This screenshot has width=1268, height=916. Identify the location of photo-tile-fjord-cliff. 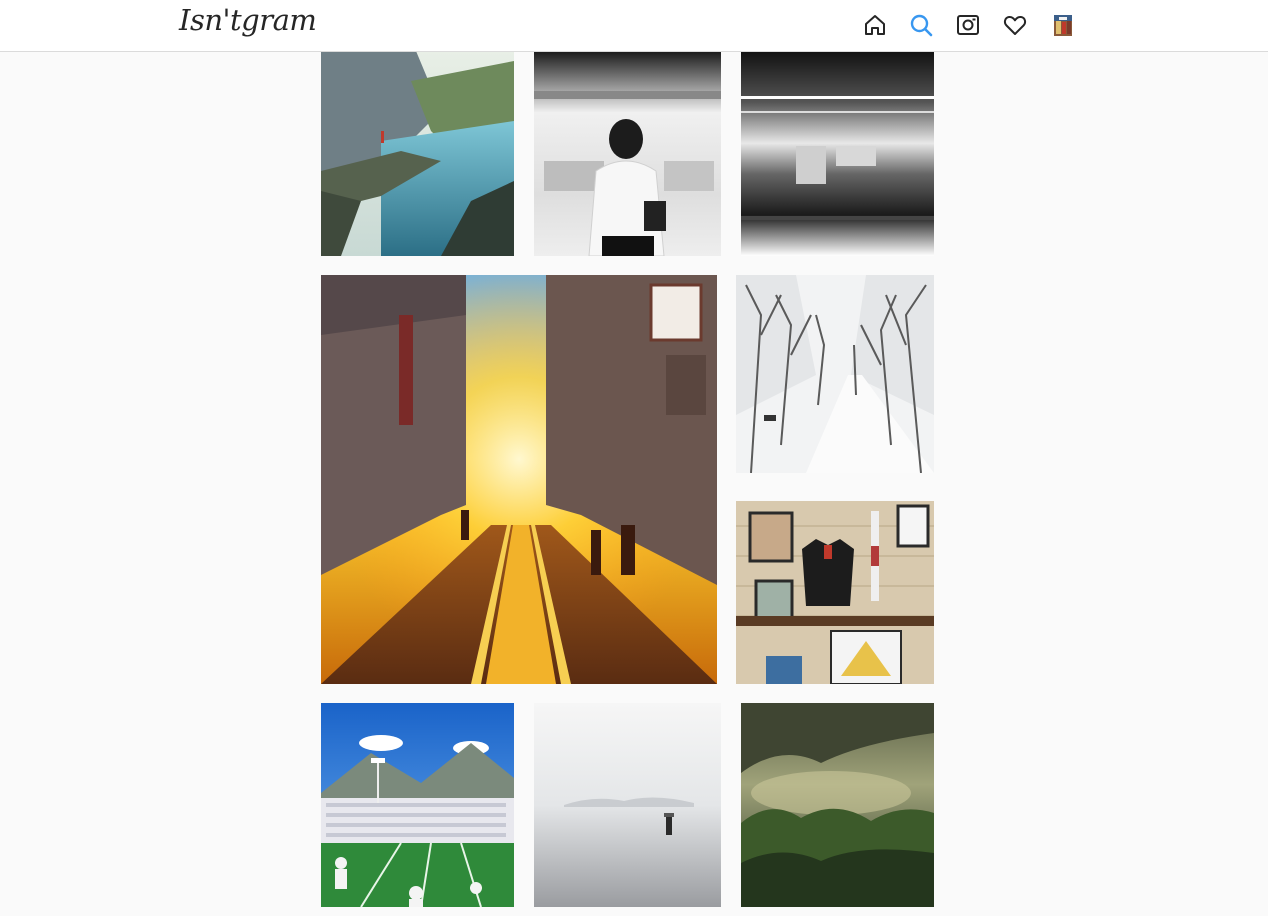
(417, 153).